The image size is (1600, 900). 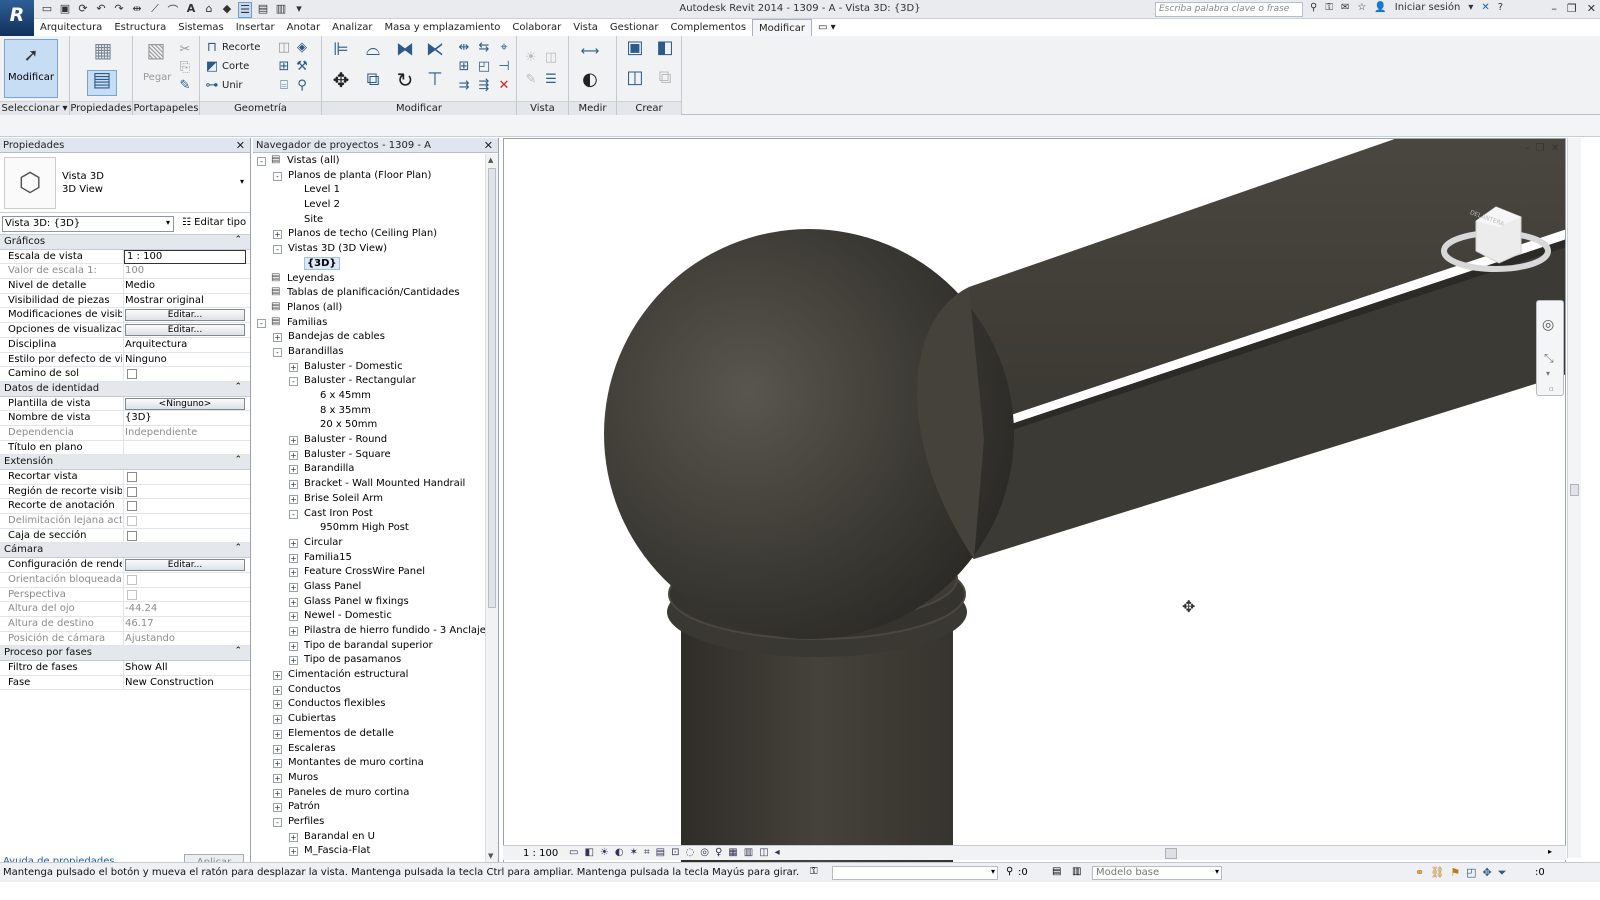 What do you see at coordinates (369, 543) in the screenshot?
I see `tree-node: + Circular` at bounding box center [369, 543].